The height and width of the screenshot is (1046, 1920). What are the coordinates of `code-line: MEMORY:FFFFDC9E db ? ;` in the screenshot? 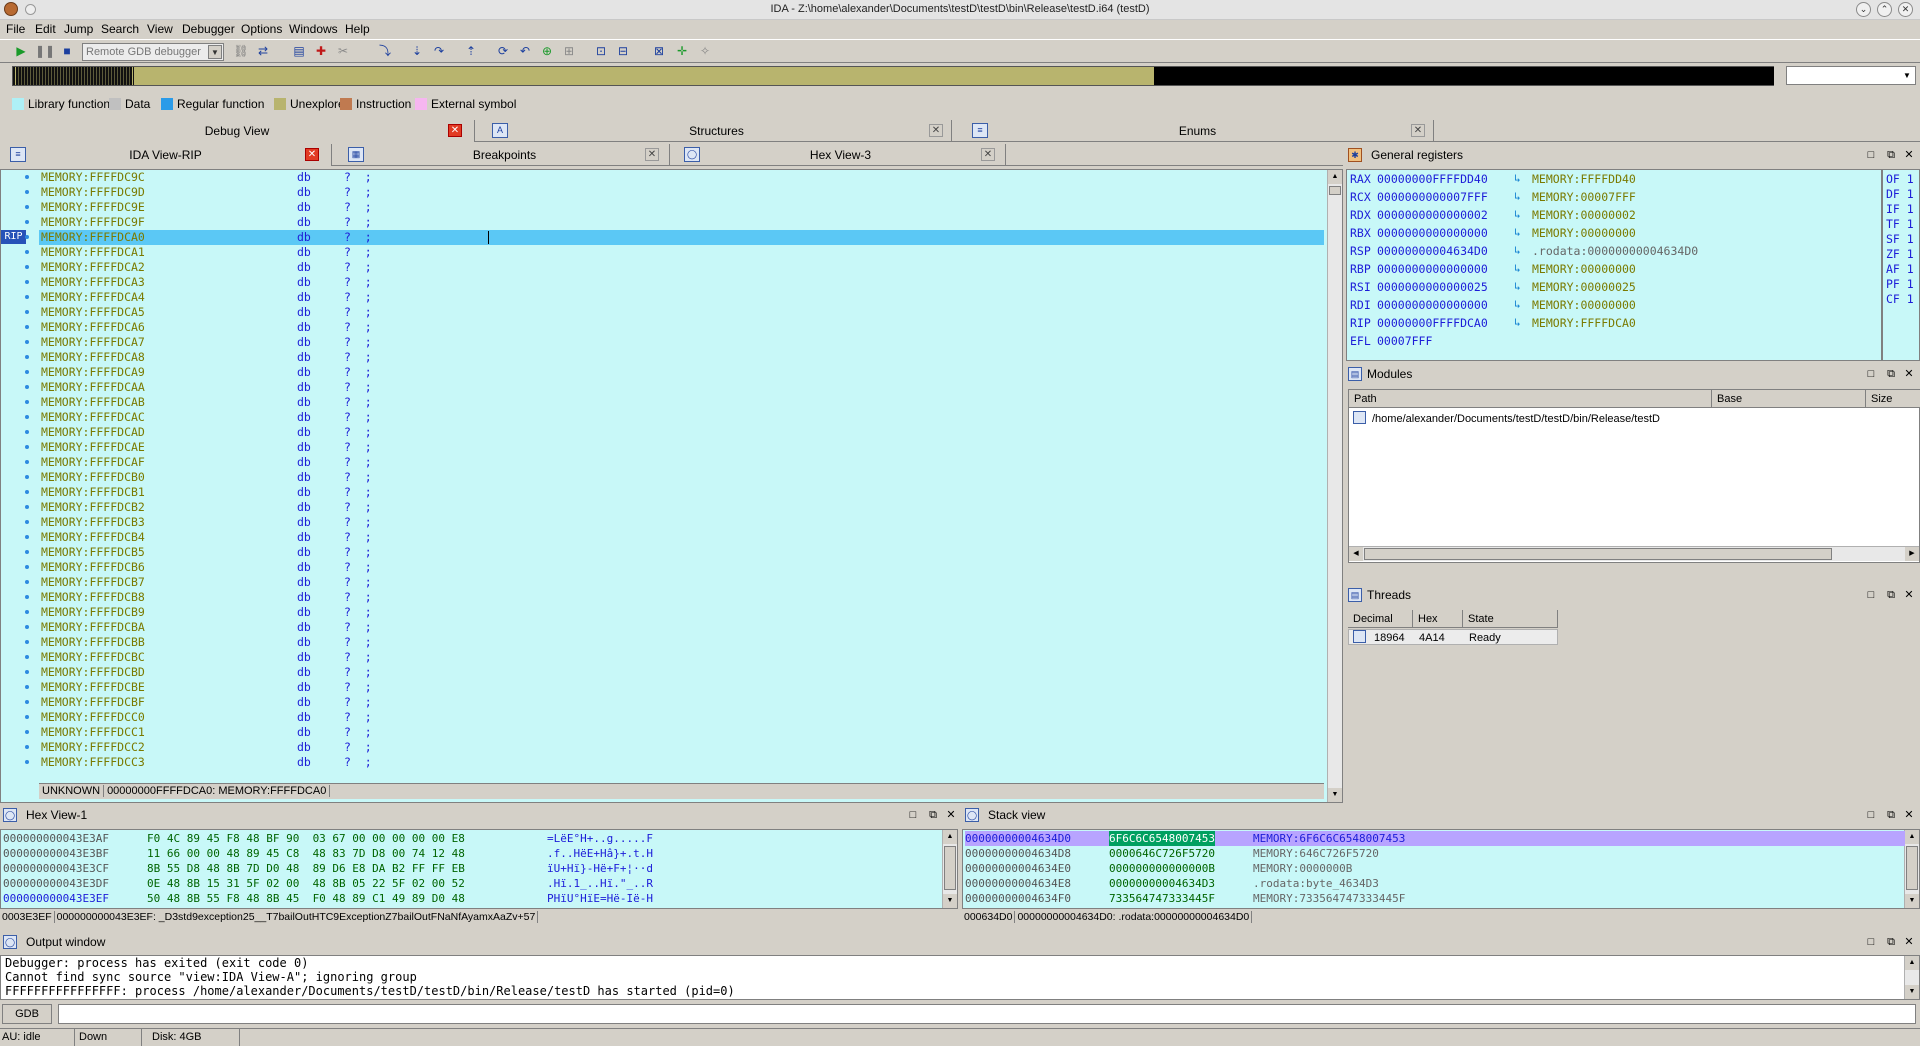 It's located at (681, 207).